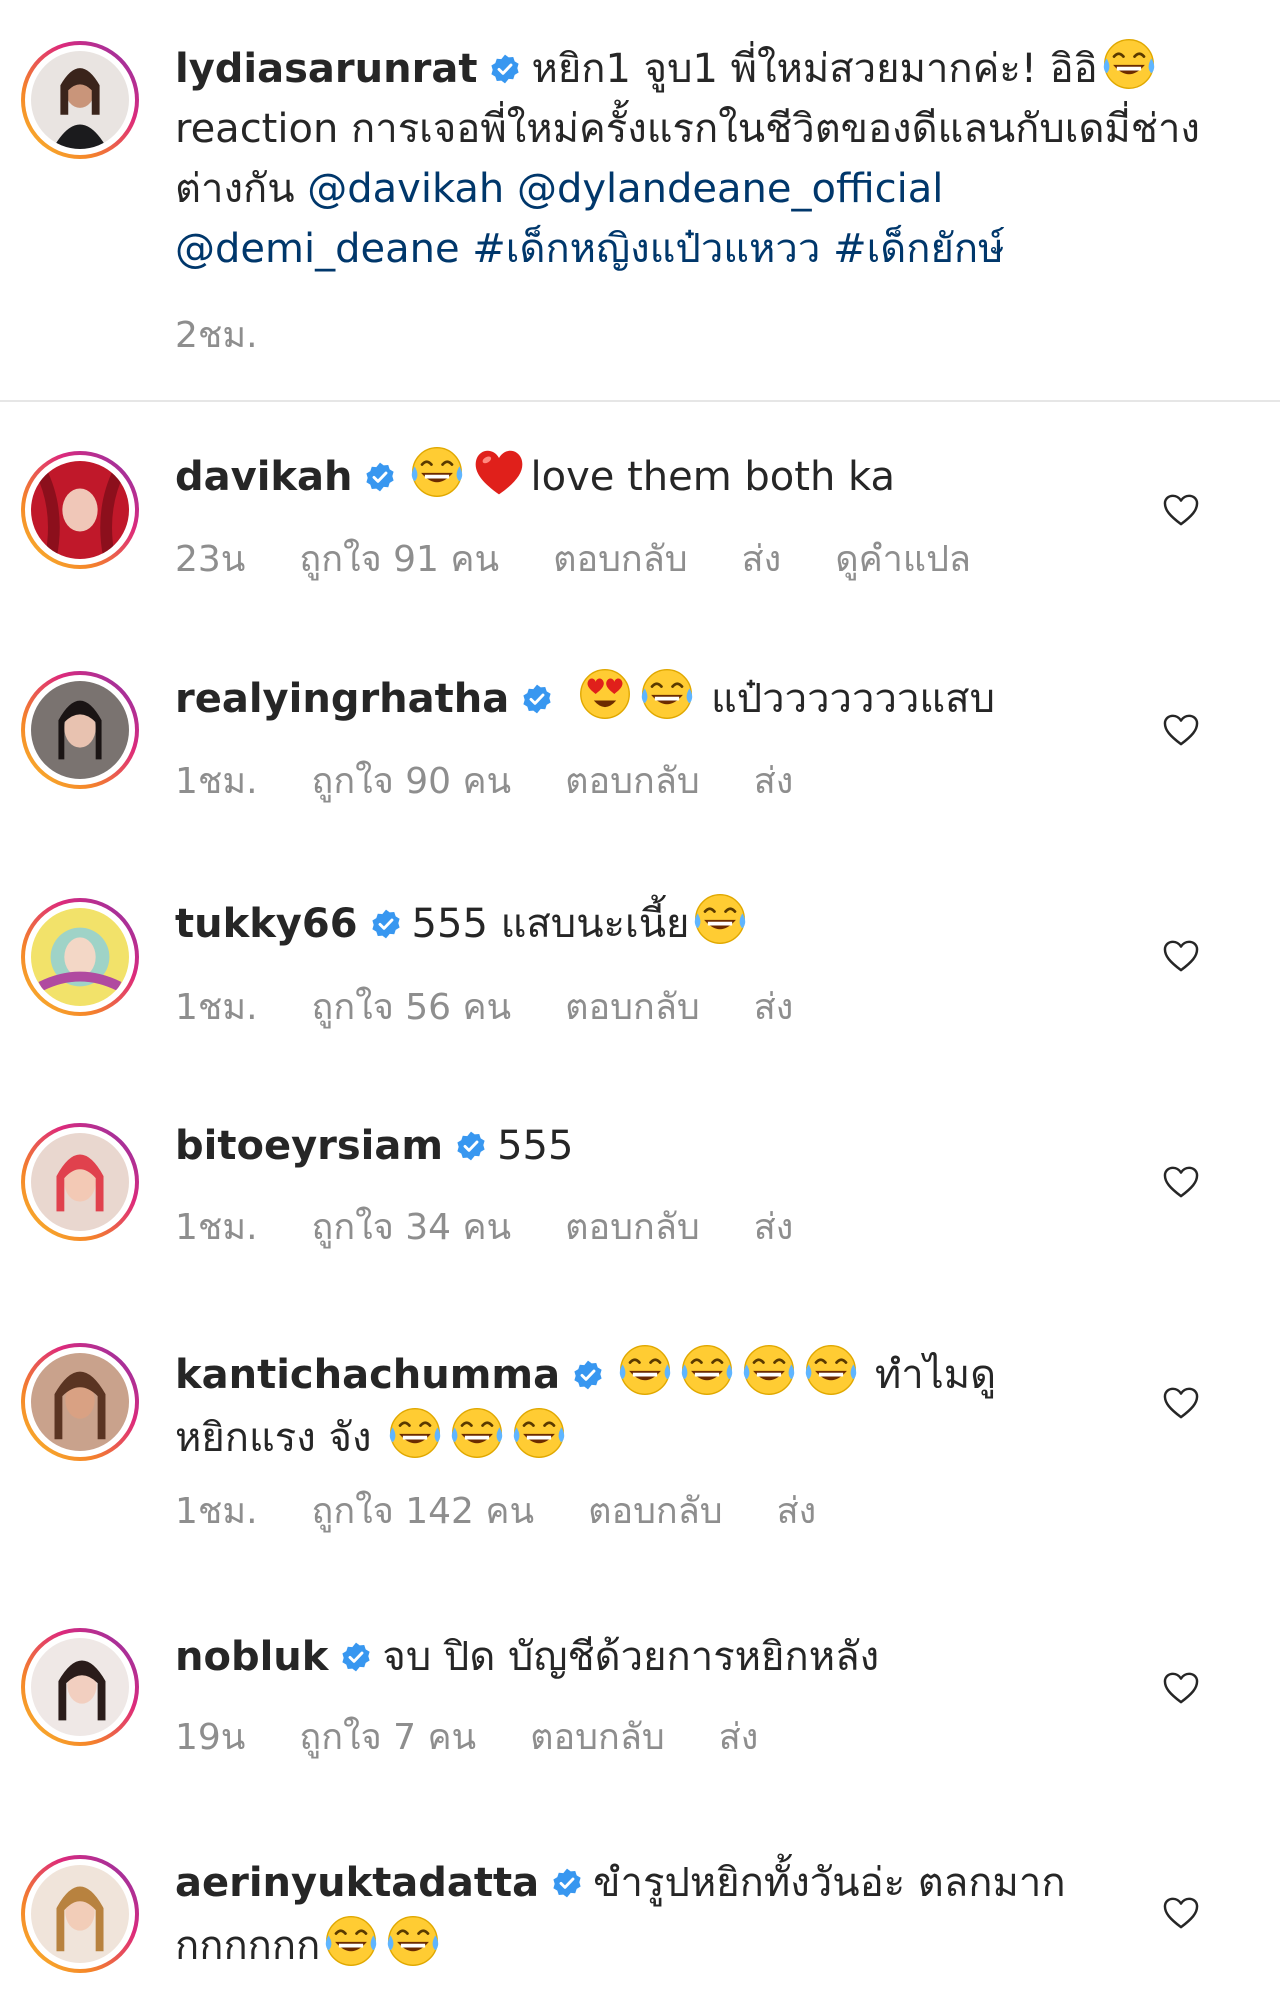  What do you see at coordinates (493, 1736) in the screenshot?
I see `comment-meta: 19น ถูกใจ 7 คน ตอบกลับ ส่ง` at bounding box center [493, 1736].